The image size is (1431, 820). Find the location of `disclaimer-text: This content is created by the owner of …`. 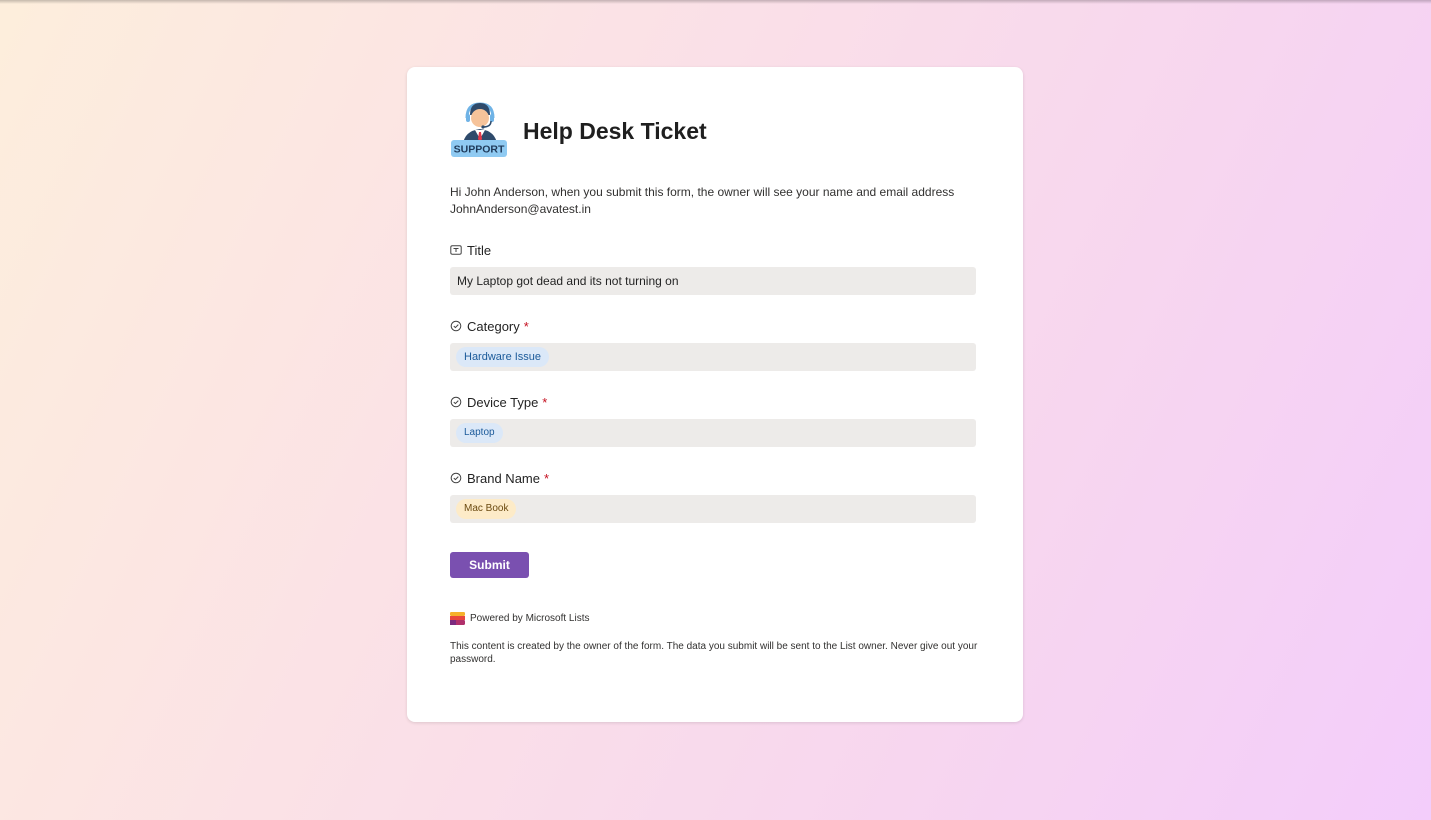

disclaimer-text: This content is created by the owner of … is located at coordinates (714, 653).